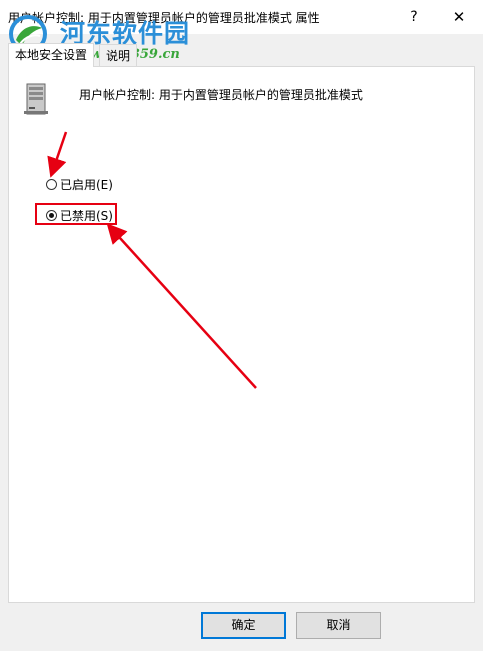 The height and width of the screenshot is (651, 483). What do you see at coordinates (243, 625) in the screenshot?
I see `ok-button: 确定` at bounding box center [243, 625].